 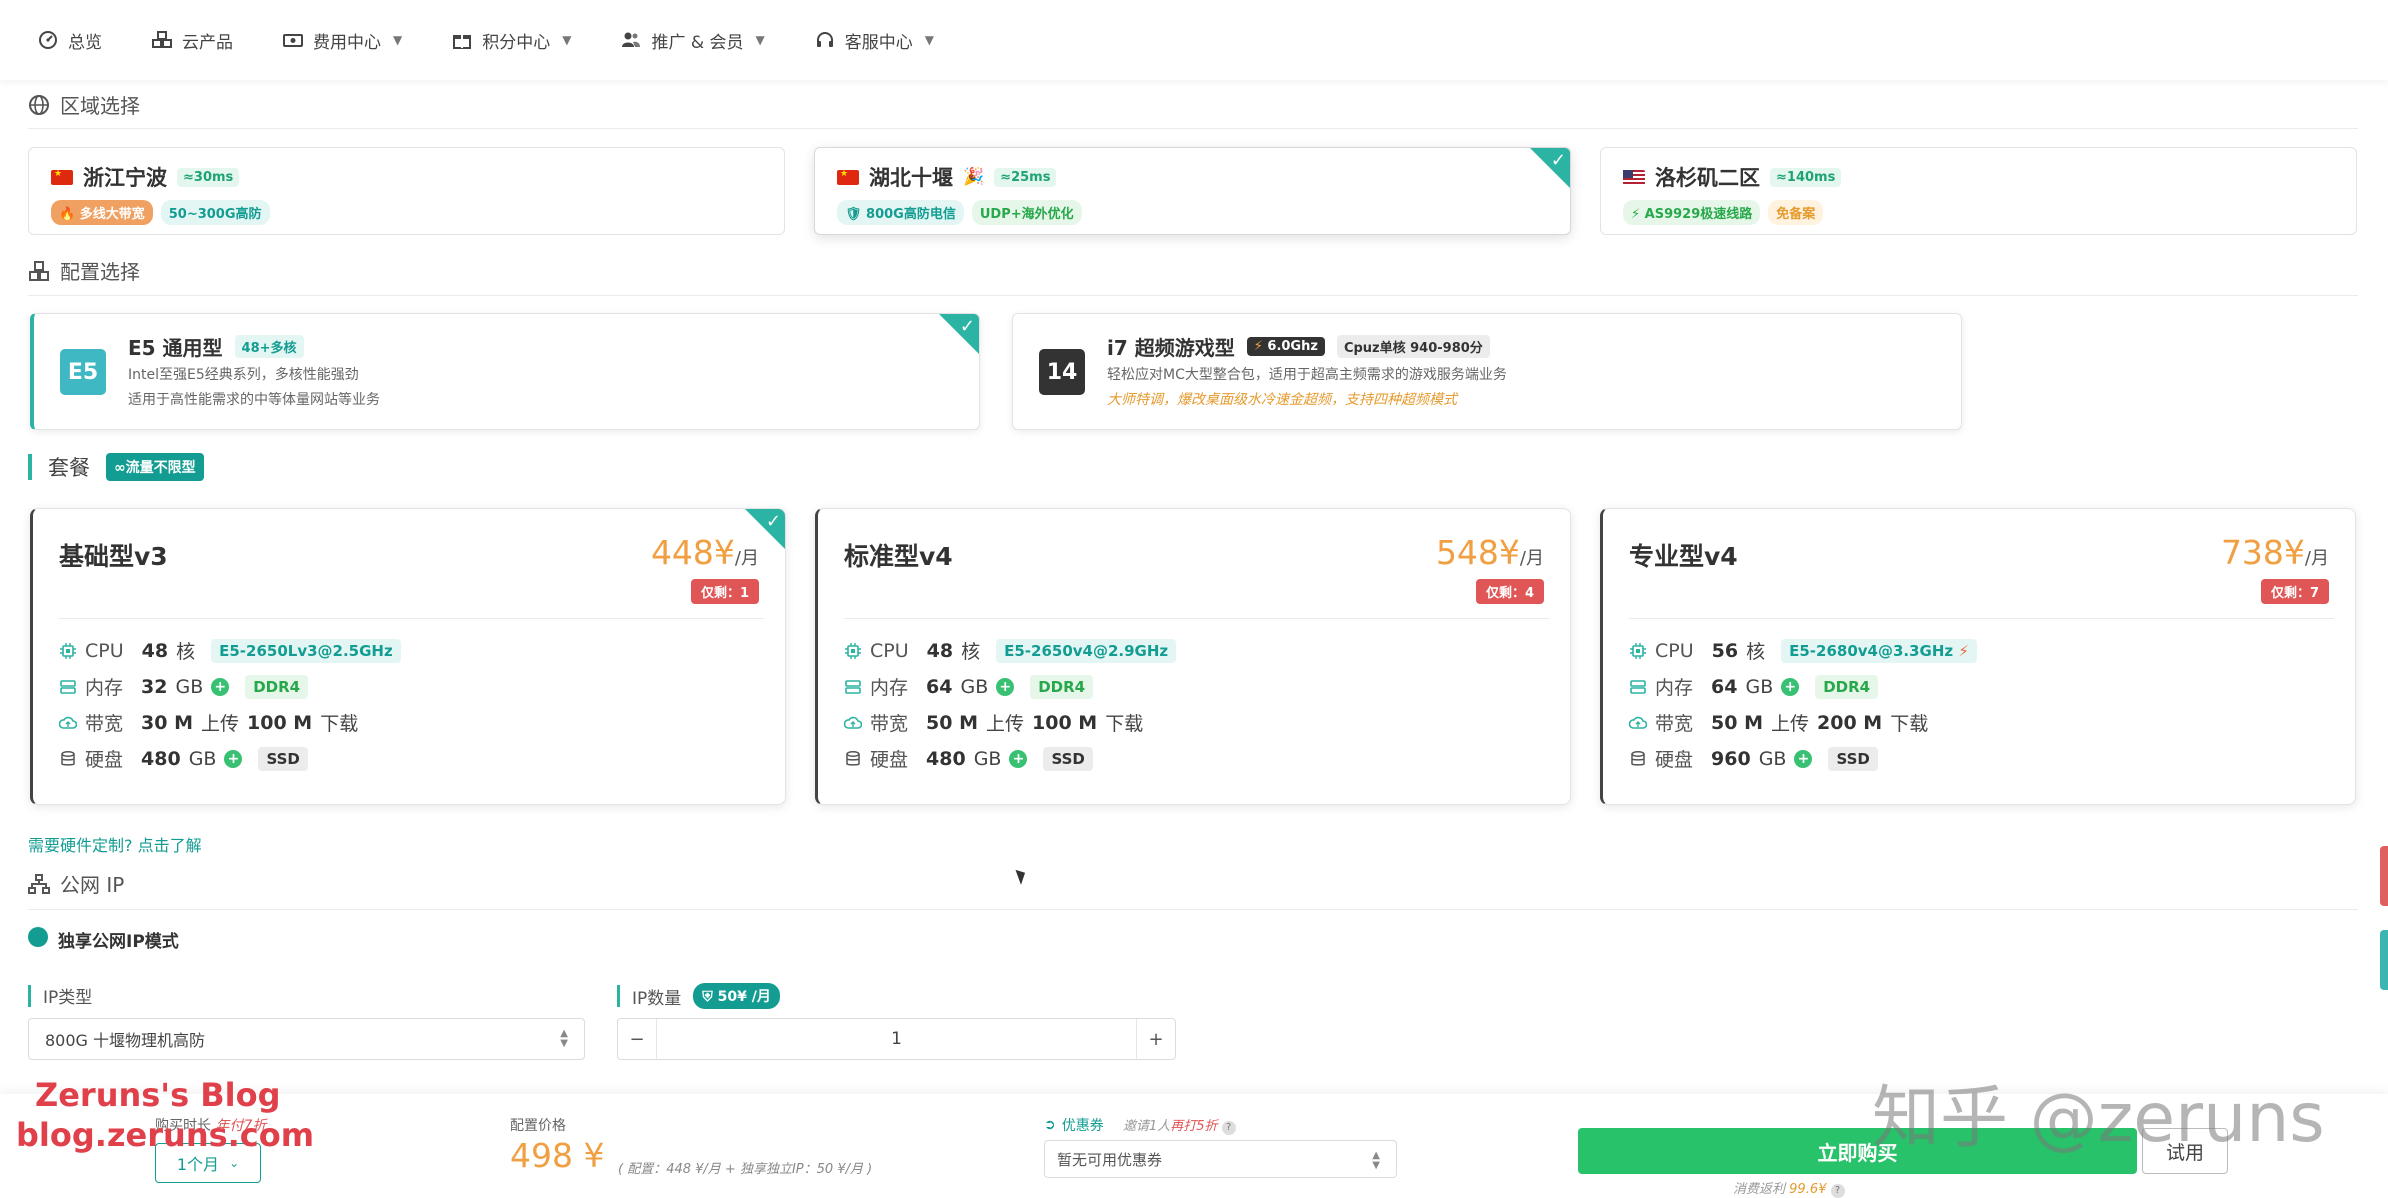 What do you see at coordinates (693, 40) in the screenshot?
I see `nav-item-promotion: 推广 & 会员 ▼` at bounding box center [693, 40].